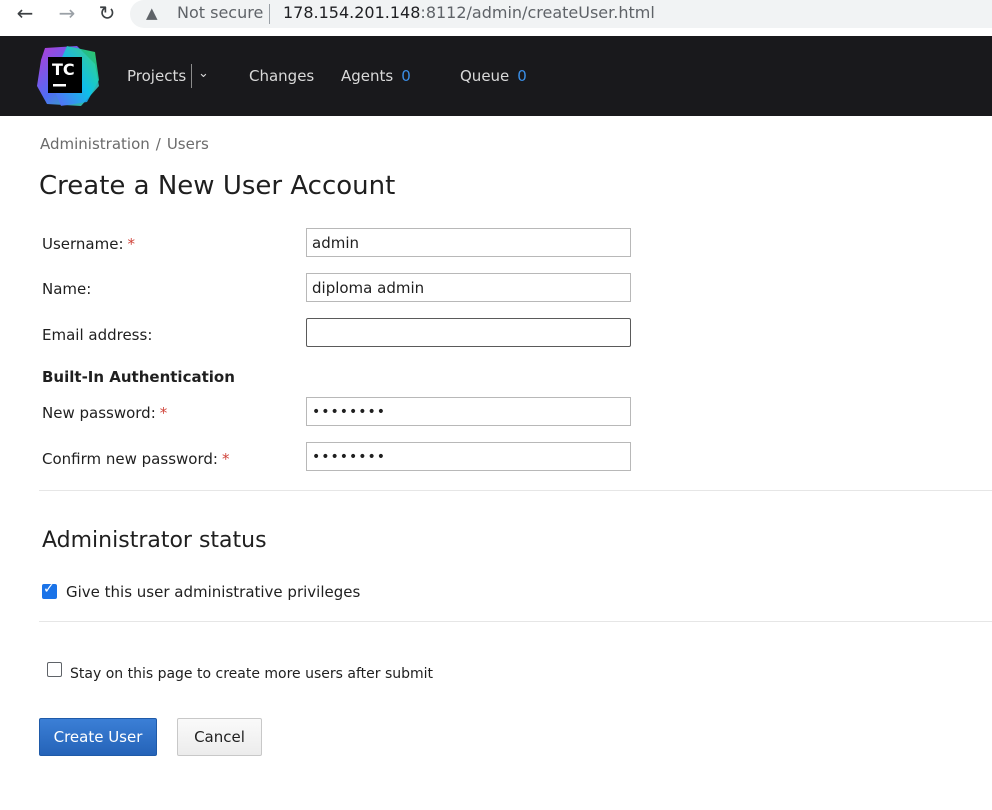 This screenshot has width=992, height=810. What do you see at coordinates (468, 456) in the screenshot?
I see `confirm-password-input` at bounding box center [468, 456].